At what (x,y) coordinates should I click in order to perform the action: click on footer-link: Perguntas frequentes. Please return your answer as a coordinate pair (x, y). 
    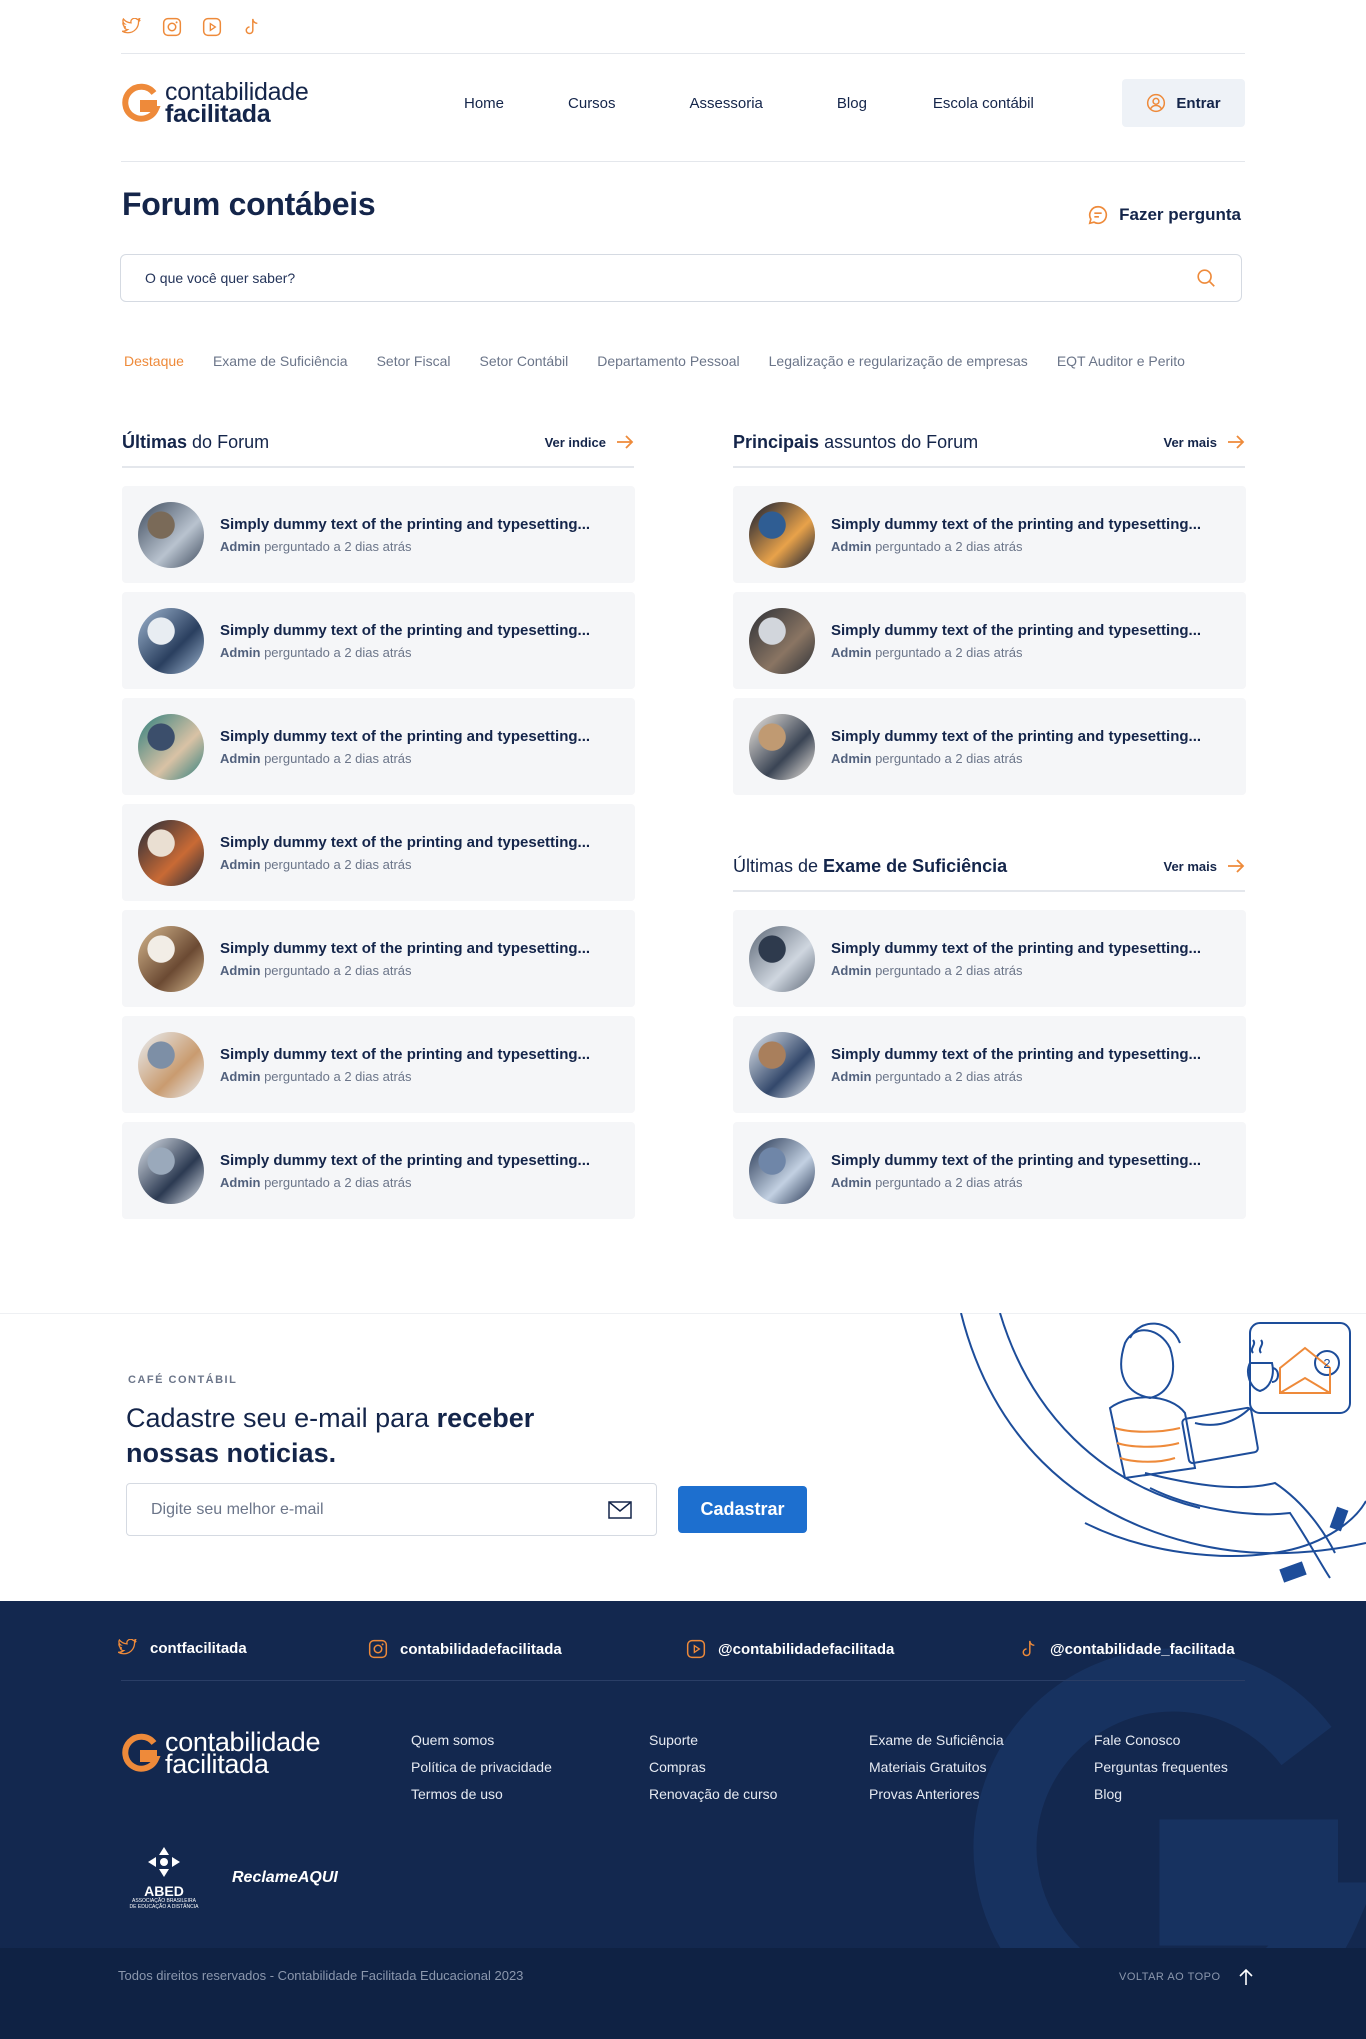
    Looking at the image, I should click on (1161, 1767).